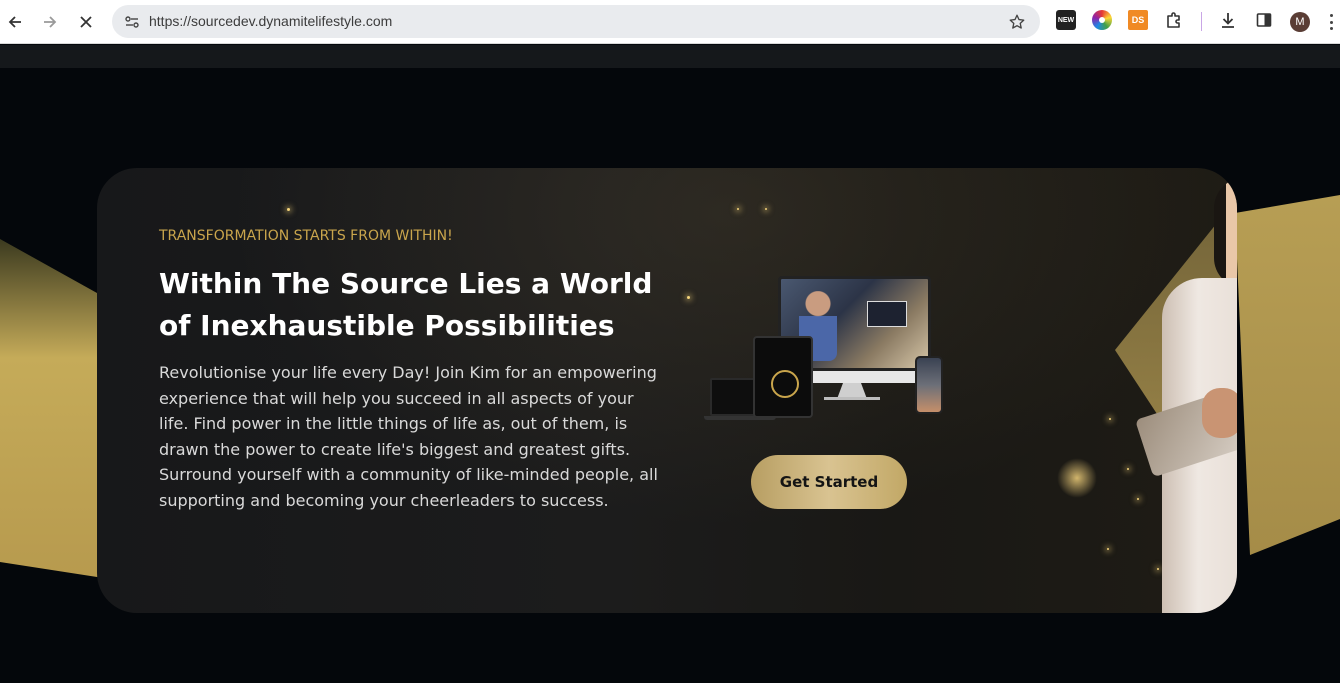  I want to click on back-button, so click(15, 22).